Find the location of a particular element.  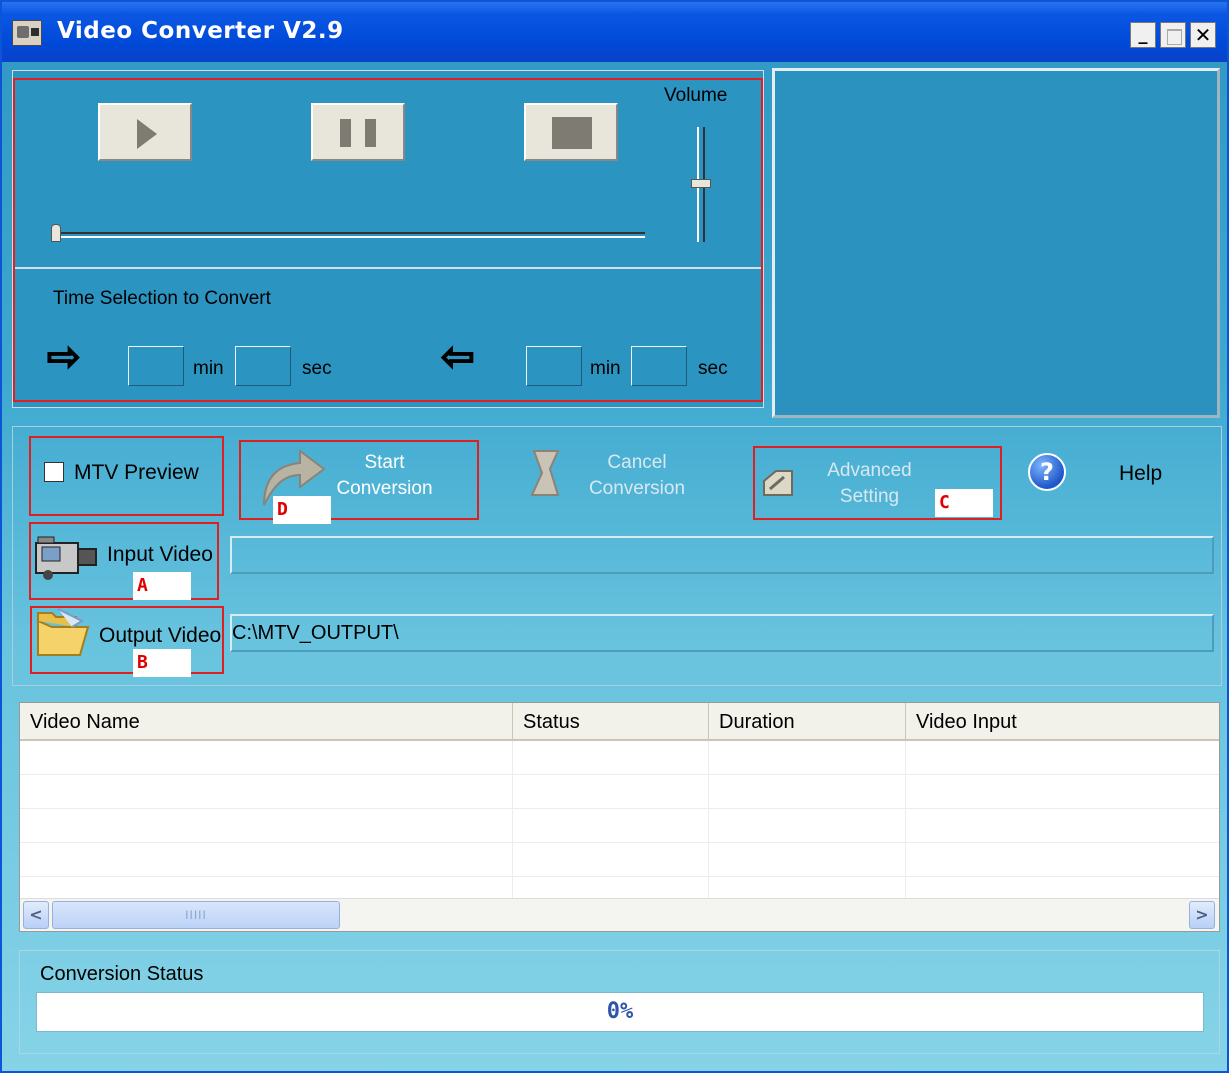

stop-button is located at coordinates (571, 132).